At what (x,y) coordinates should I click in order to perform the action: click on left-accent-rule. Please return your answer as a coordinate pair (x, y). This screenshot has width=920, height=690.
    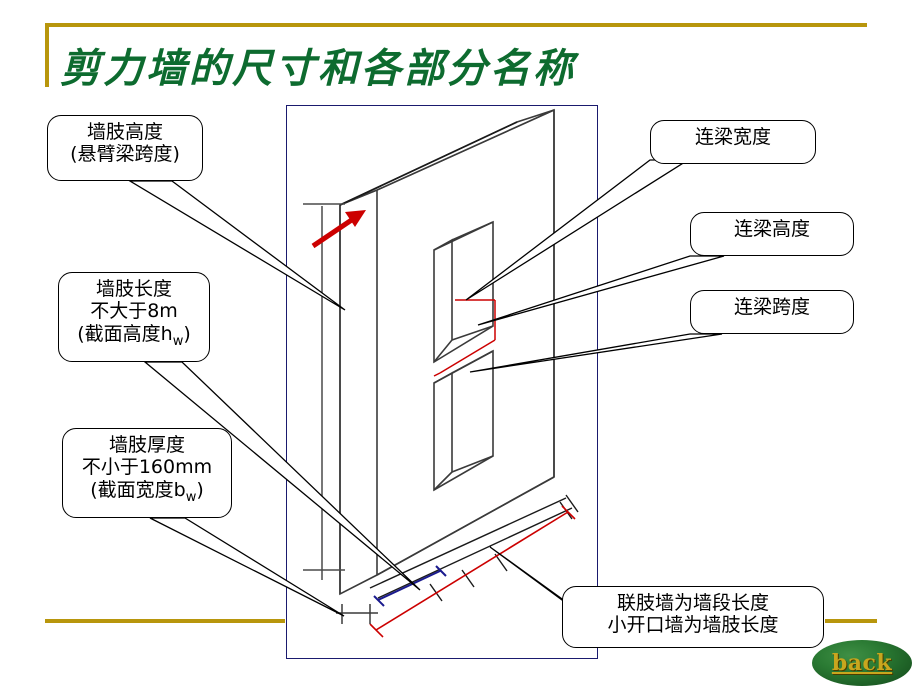
    Looking at the image, I should click on (47, 55).